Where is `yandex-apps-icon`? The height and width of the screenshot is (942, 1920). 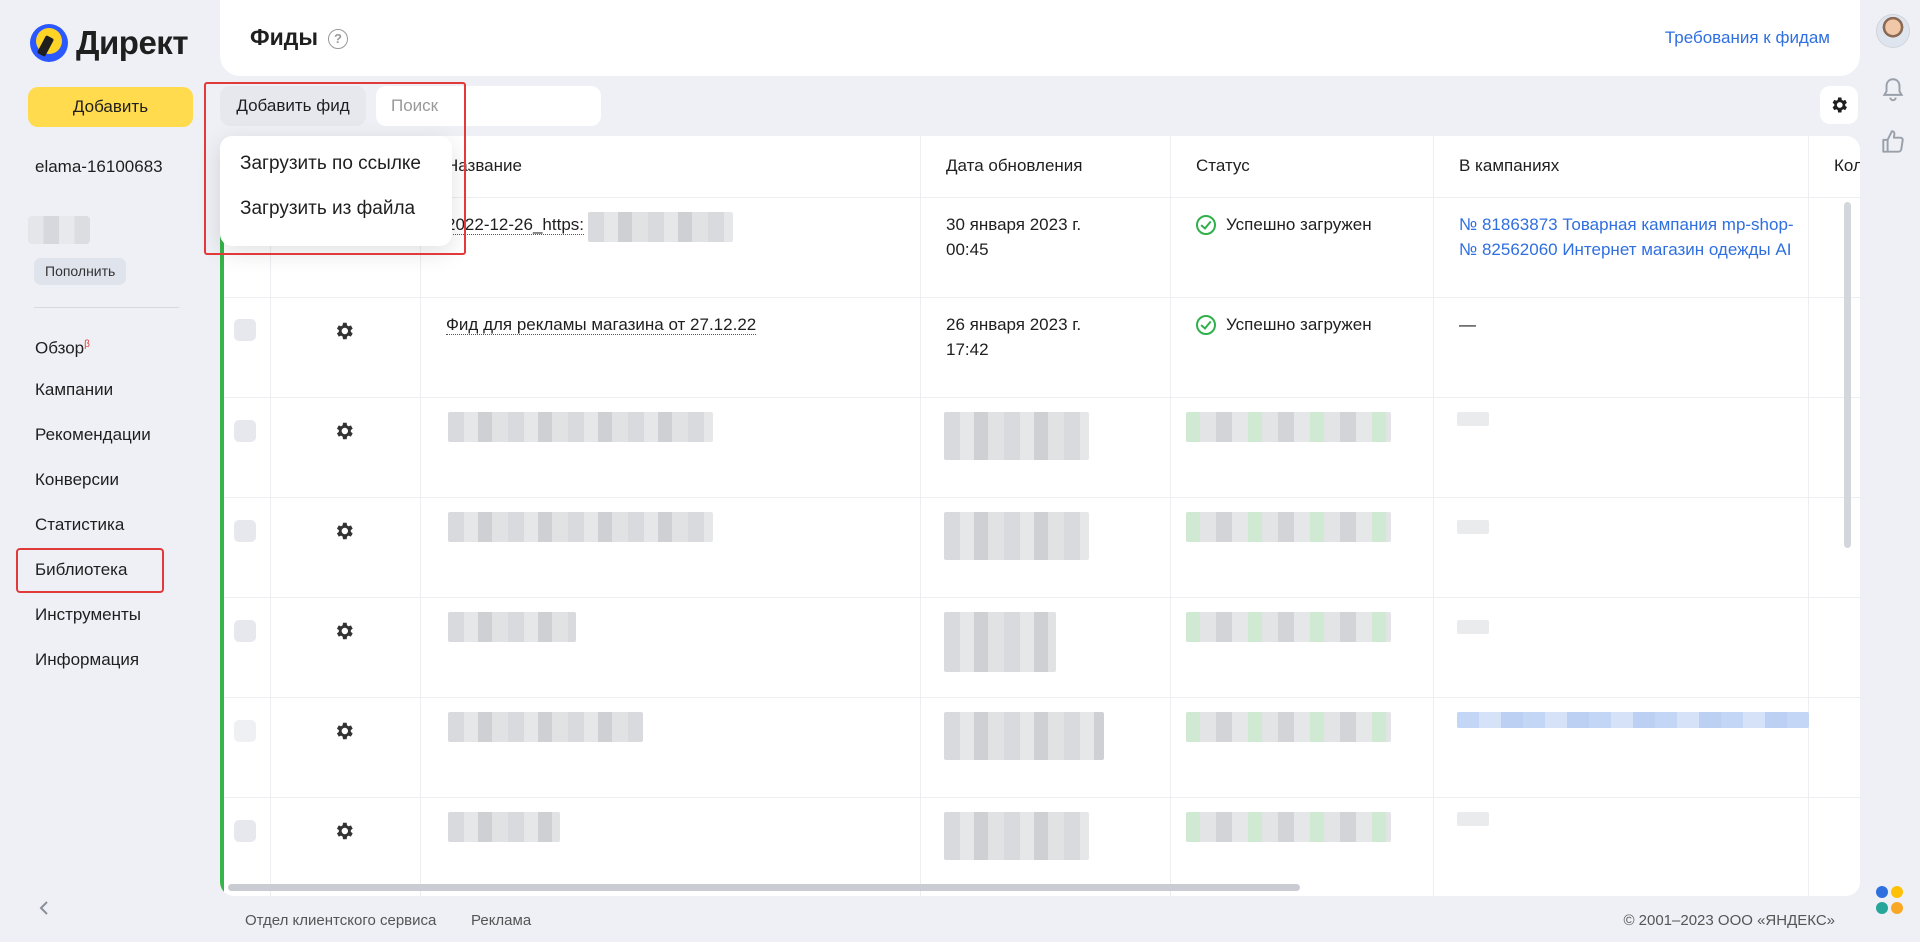
yandex-apps-icon is located at coordinates (1891, 902).